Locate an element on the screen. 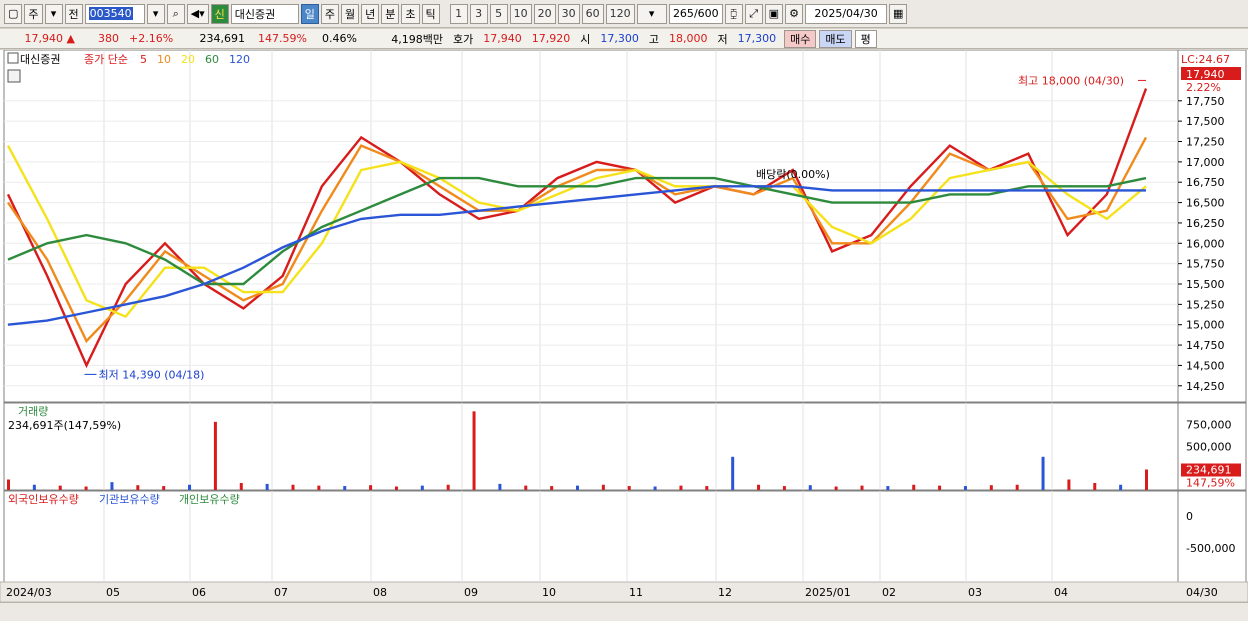 This screenshot has width=1248, height=621. volume-tick-label: 500,000 is located at coordinates (1209, 446).